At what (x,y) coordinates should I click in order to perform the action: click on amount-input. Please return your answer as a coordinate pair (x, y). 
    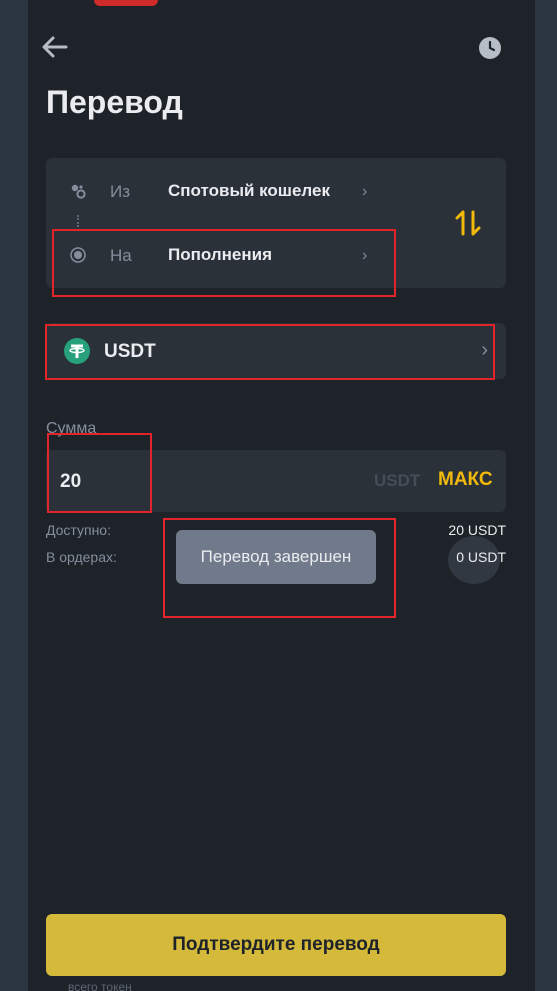
    Looking at the image, I should click on (150, 482).